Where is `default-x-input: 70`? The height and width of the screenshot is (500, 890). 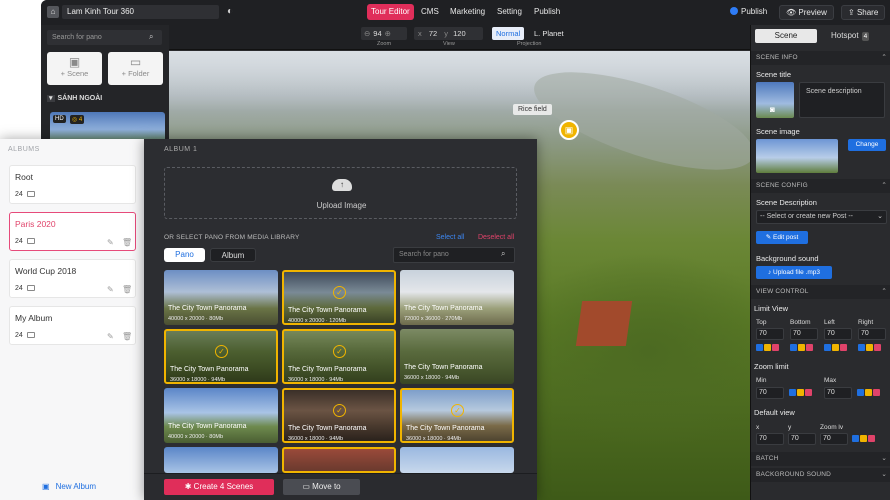
default-x-input: 70 is located at coordinates (770, 439).